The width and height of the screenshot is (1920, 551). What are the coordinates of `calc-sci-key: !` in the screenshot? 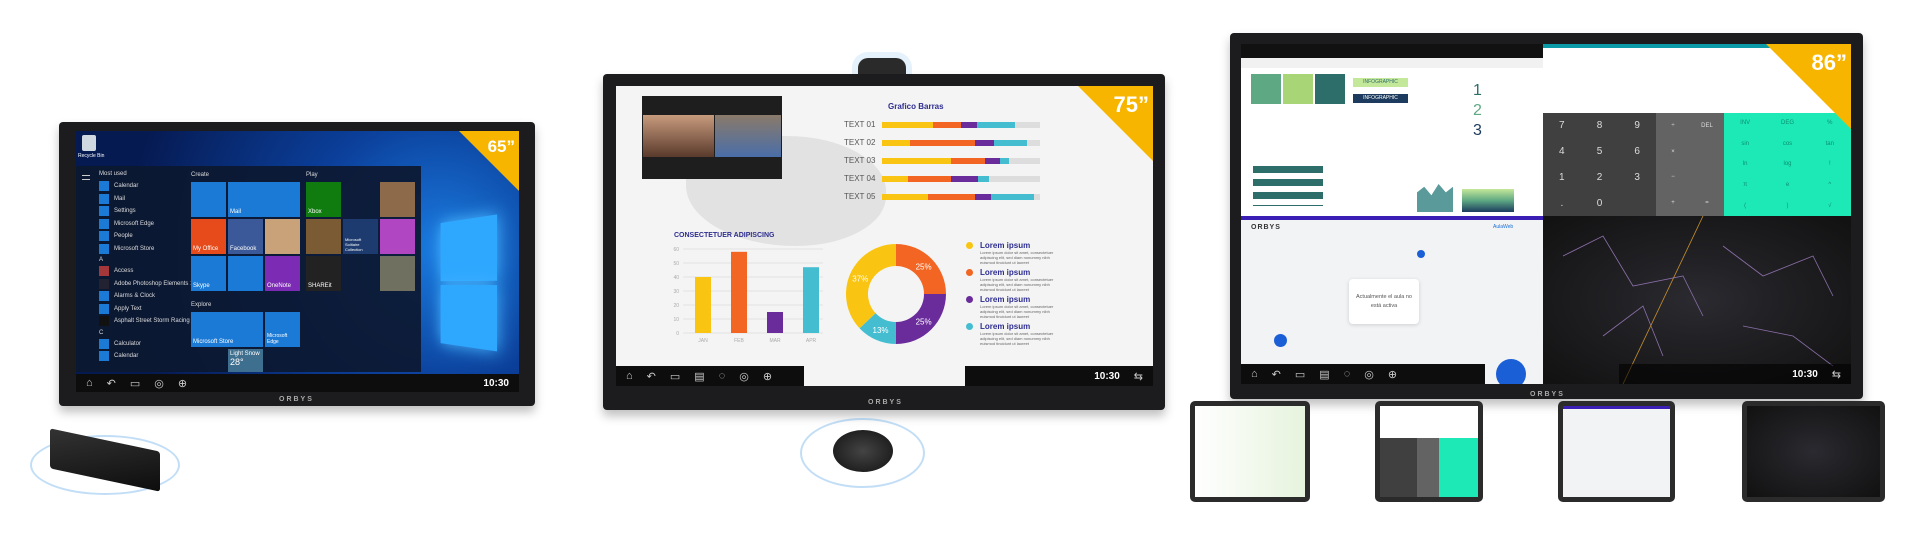 It's located at (1830, 164).